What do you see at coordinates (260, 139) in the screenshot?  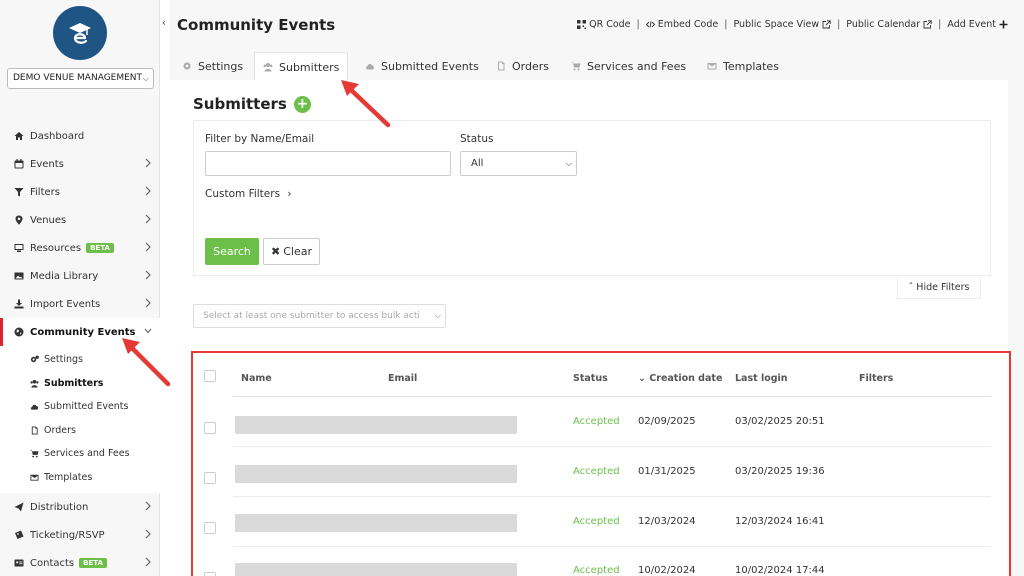 I see `name-filter-label: Filter by Name/Email` at bounding box center [260, 139].